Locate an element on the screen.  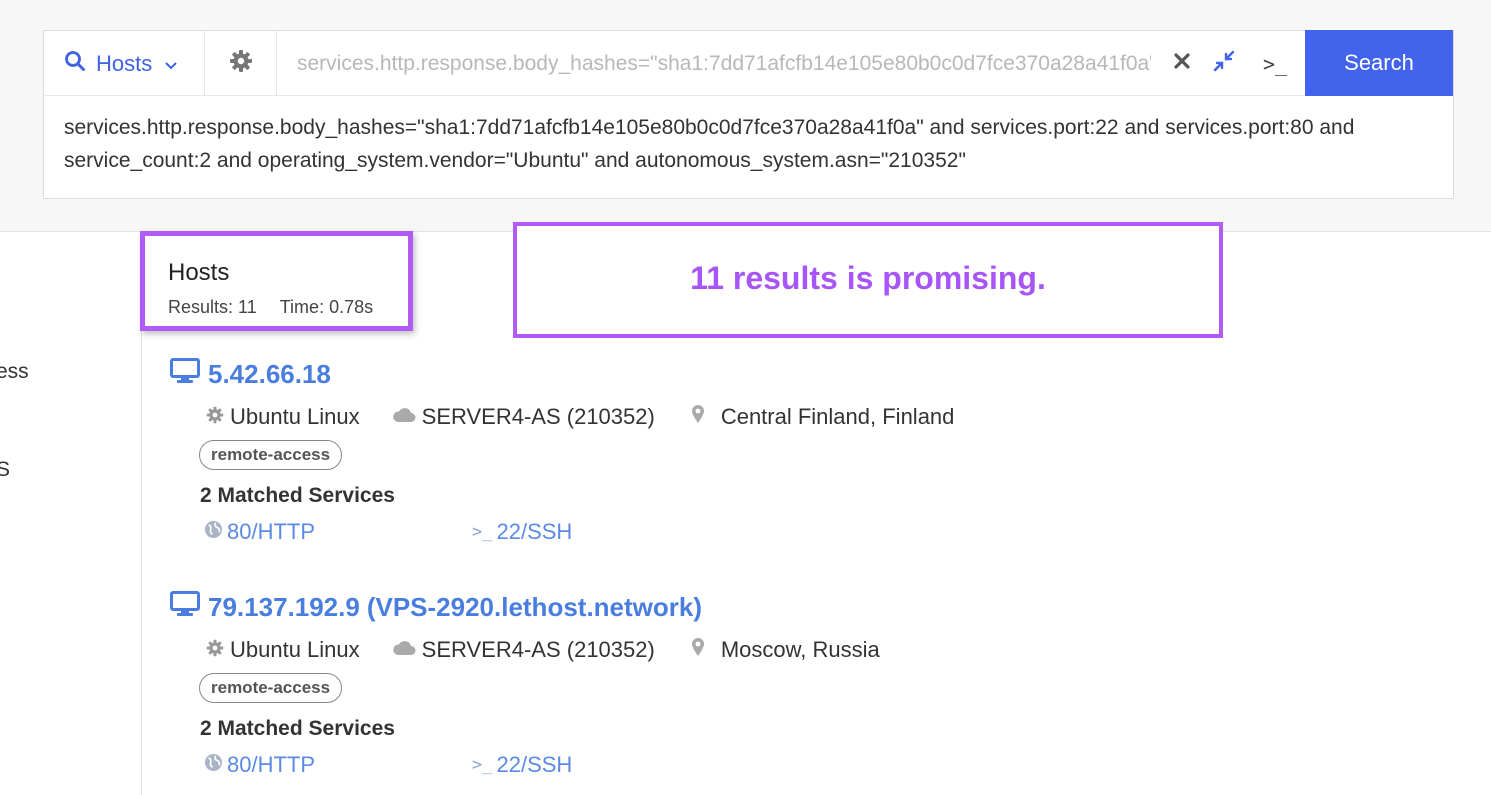
results-title: Hosts is located at coordinates (199, 272).